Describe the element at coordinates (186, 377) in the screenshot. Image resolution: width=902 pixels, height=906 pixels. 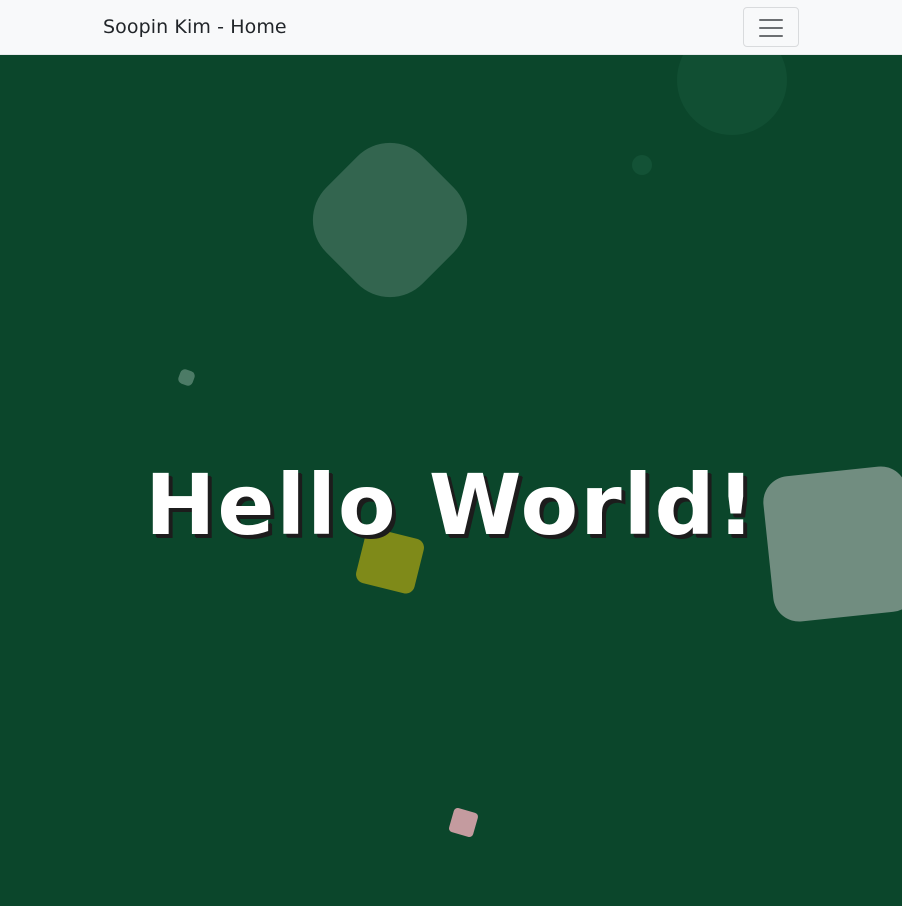
I see `decorative-dot` at that location.